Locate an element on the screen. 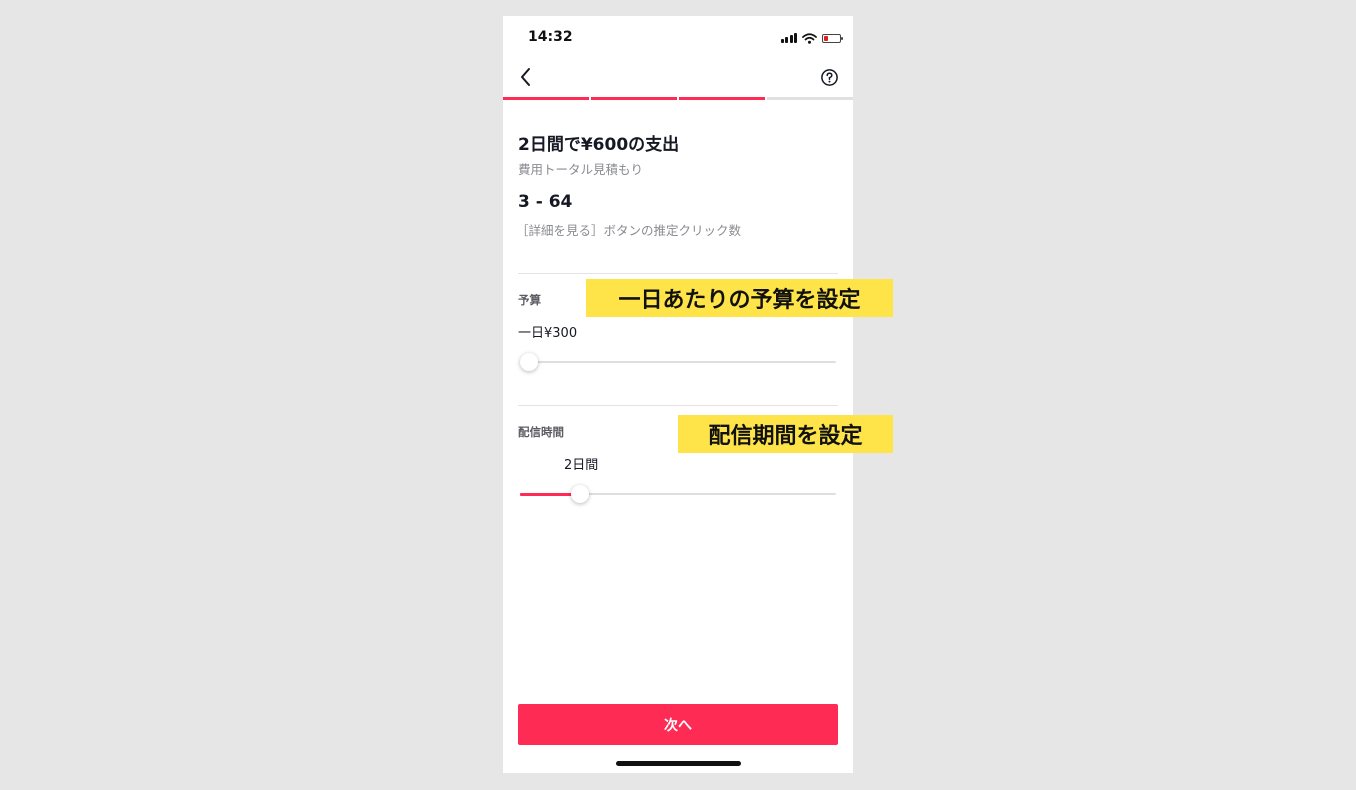 The image size is (1356, 790). signal-icon is located at coordinates (788, 38).